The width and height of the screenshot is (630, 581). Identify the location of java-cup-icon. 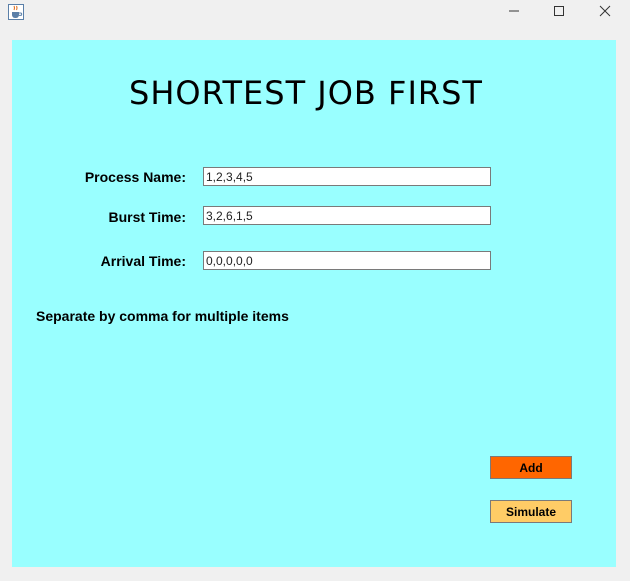
(16, 12).